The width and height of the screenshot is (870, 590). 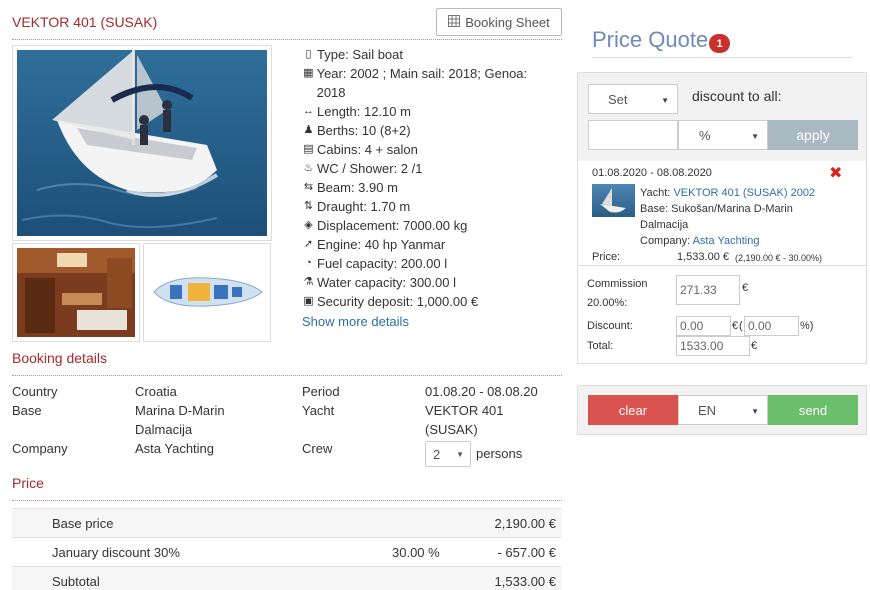 What do you see at coordinates (287, 500) in the screenshot?
I see `price-divider` at bounding box center [287, 500].